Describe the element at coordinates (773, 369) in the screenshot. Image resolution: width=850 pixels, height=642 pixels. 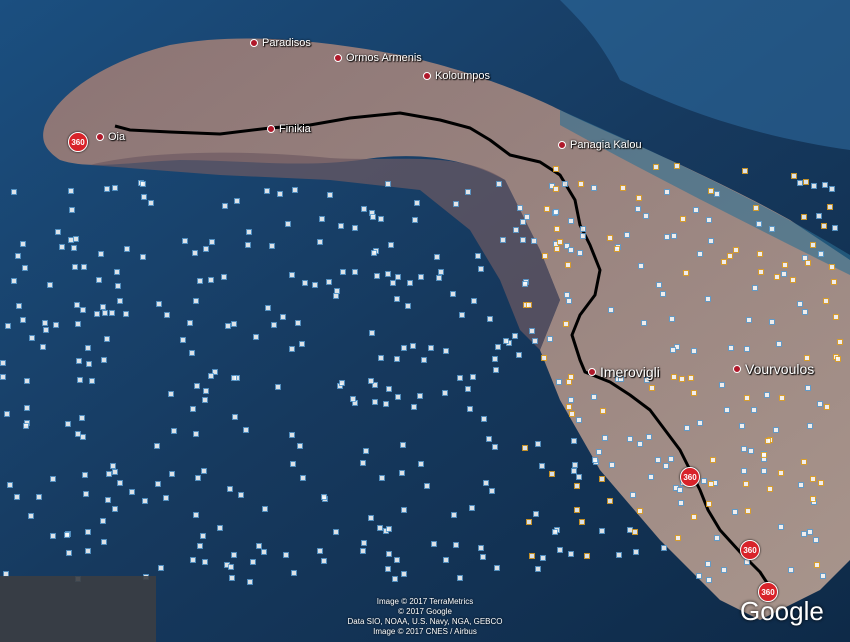
I see `place-vourvoulos: Vourvoulos` at that location.